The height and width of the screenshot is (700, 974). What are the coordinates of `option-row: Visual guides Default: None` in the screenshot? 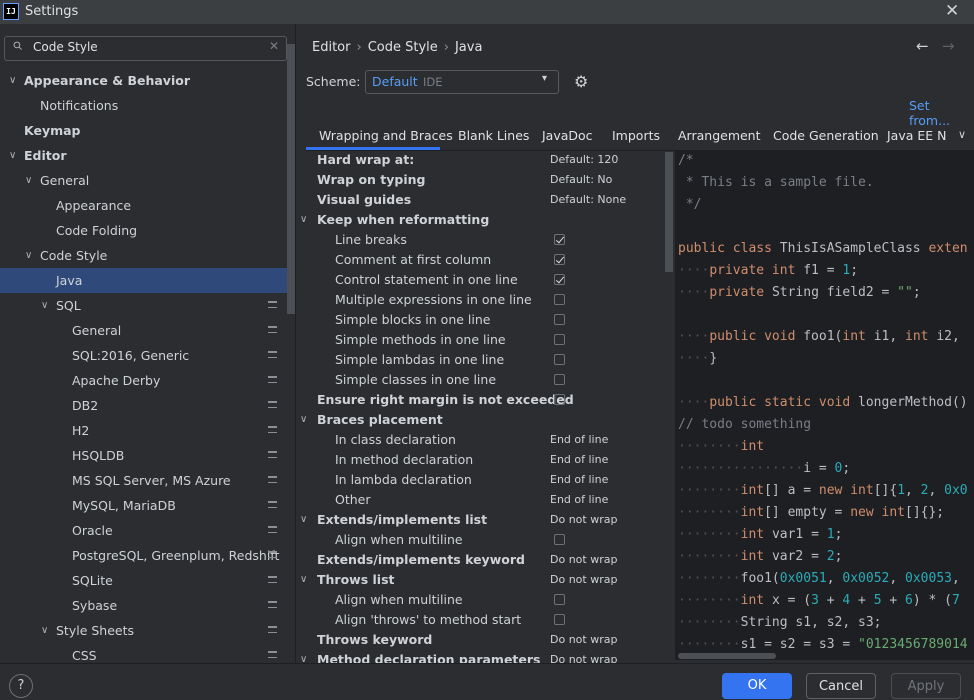 It's located at (484, 200).